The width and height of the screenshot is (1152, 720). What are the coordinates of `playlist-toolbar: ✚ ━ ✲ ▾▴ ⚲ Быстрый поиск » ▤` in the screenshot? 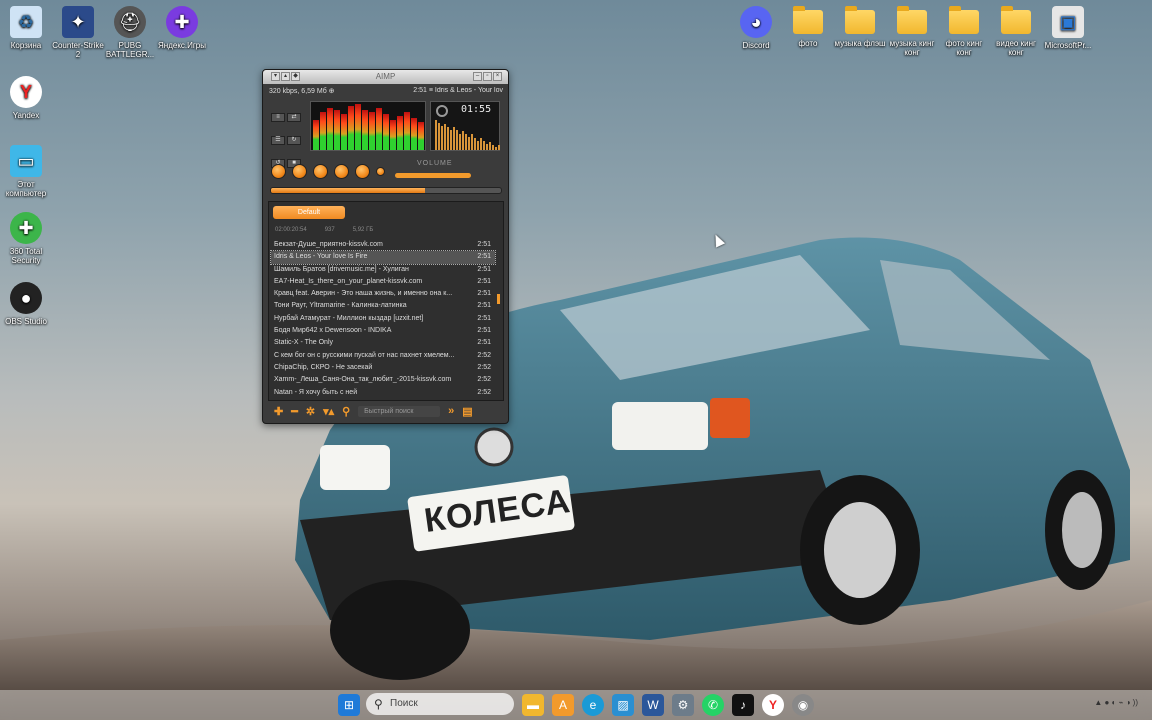 It's located at (386, 411).